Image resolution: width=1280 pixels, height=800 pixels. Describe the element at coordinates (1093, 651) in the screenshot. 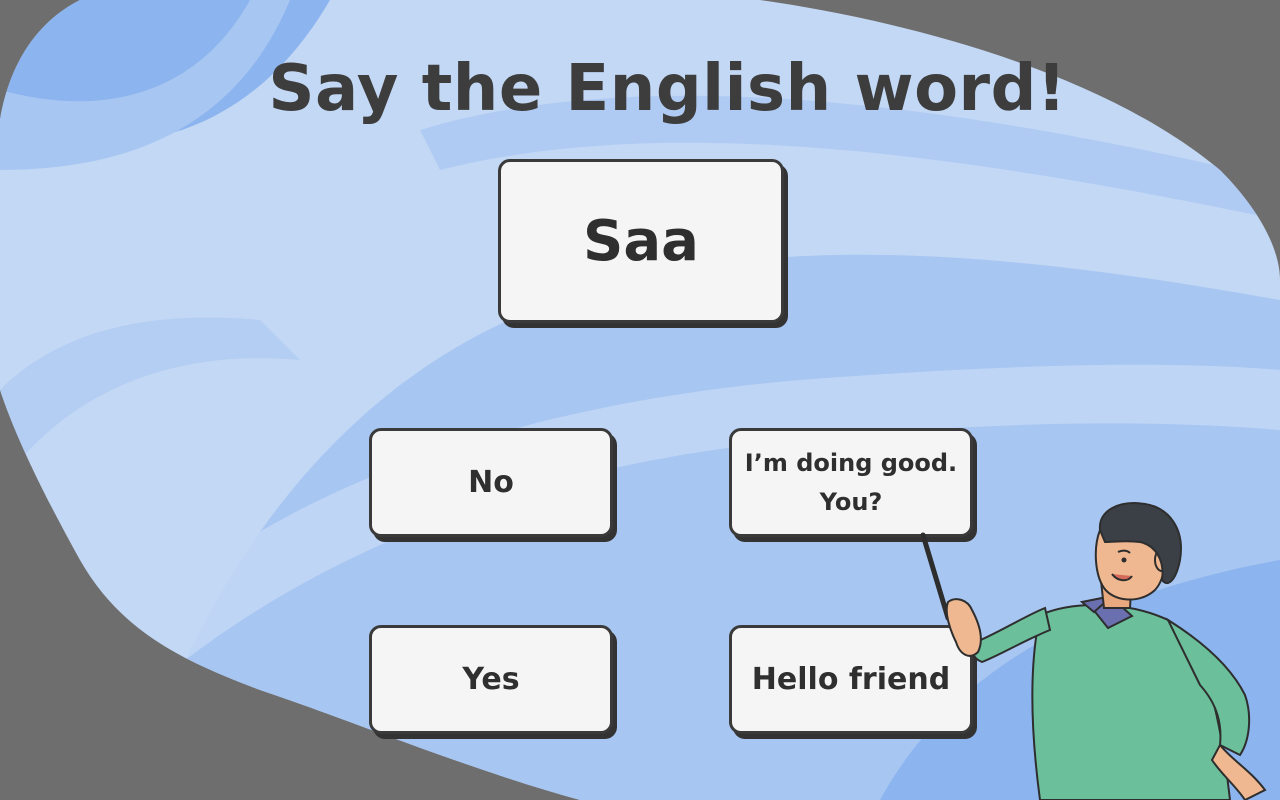

I see `teacher-pointing-illustration` at that location.